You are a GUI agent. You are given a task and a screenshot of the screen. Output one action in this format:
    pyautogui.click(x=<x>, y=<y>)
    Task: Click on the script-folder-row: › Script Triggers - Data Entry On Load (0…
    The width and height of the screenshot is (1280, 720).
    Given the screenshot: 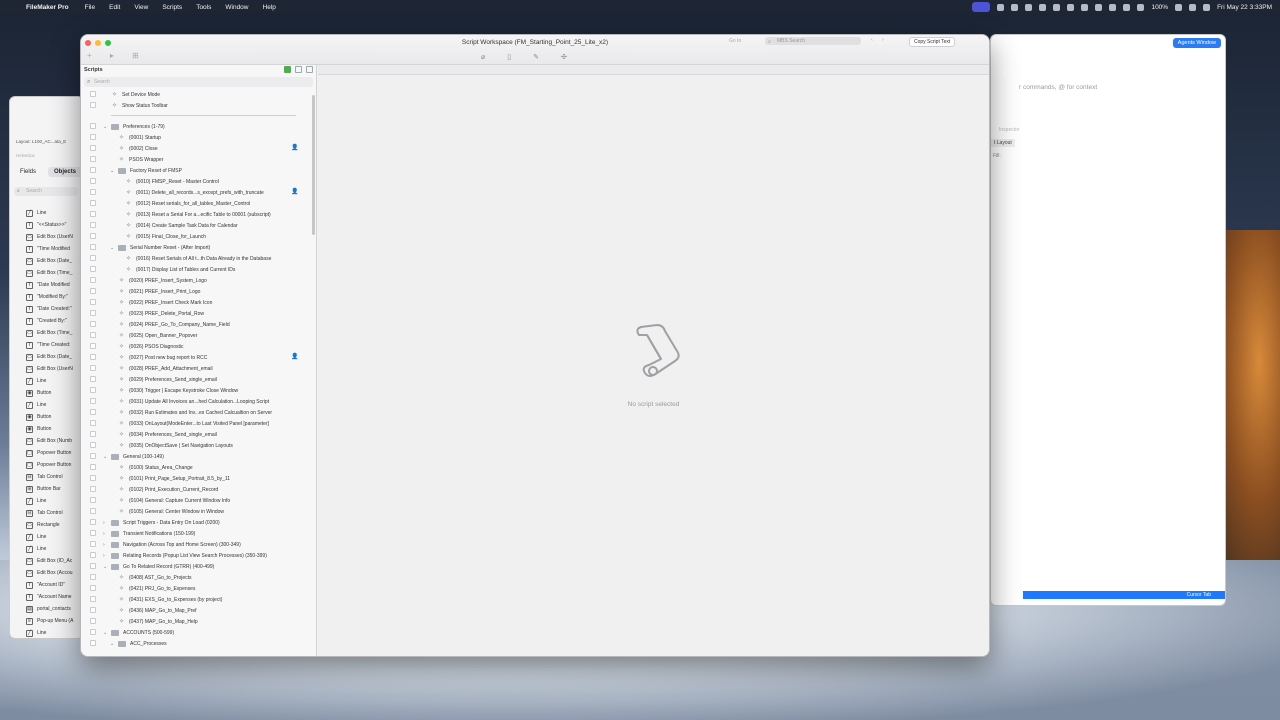 What is the action you would take?
    pyautogui.click(x=198, y=522)
    